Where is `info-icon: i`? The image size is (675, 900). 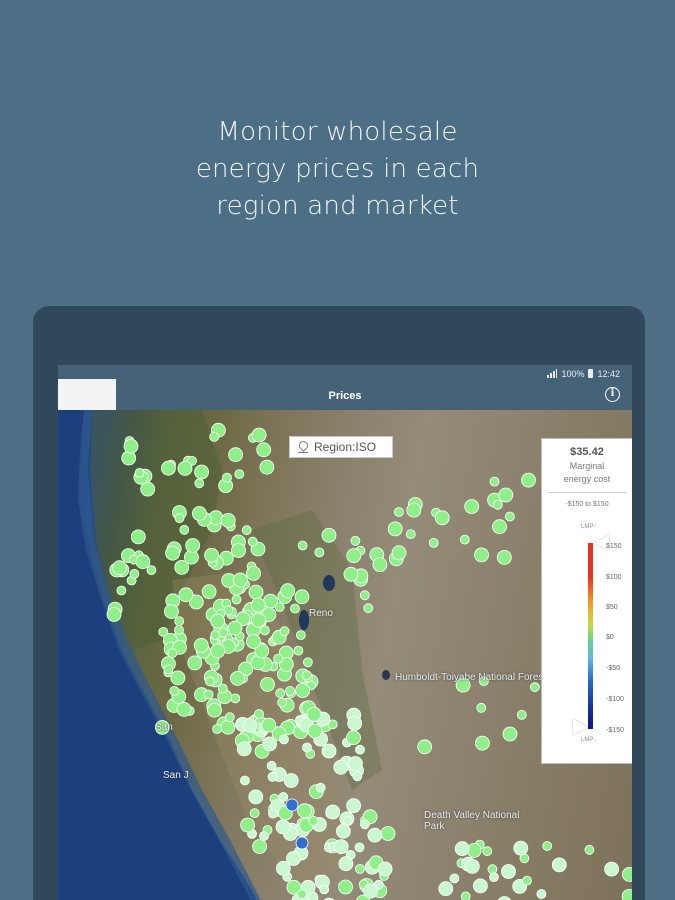 info-icon: i is located at coordinates (612, 394).